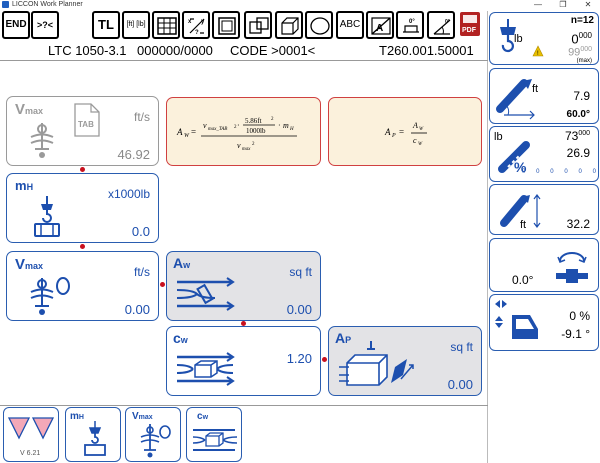 Image resolution: width=600 pixels, height=463 pixels. Describe the element at coordinates (289, 25) in the screenshot. I see `cube-button` at that location.